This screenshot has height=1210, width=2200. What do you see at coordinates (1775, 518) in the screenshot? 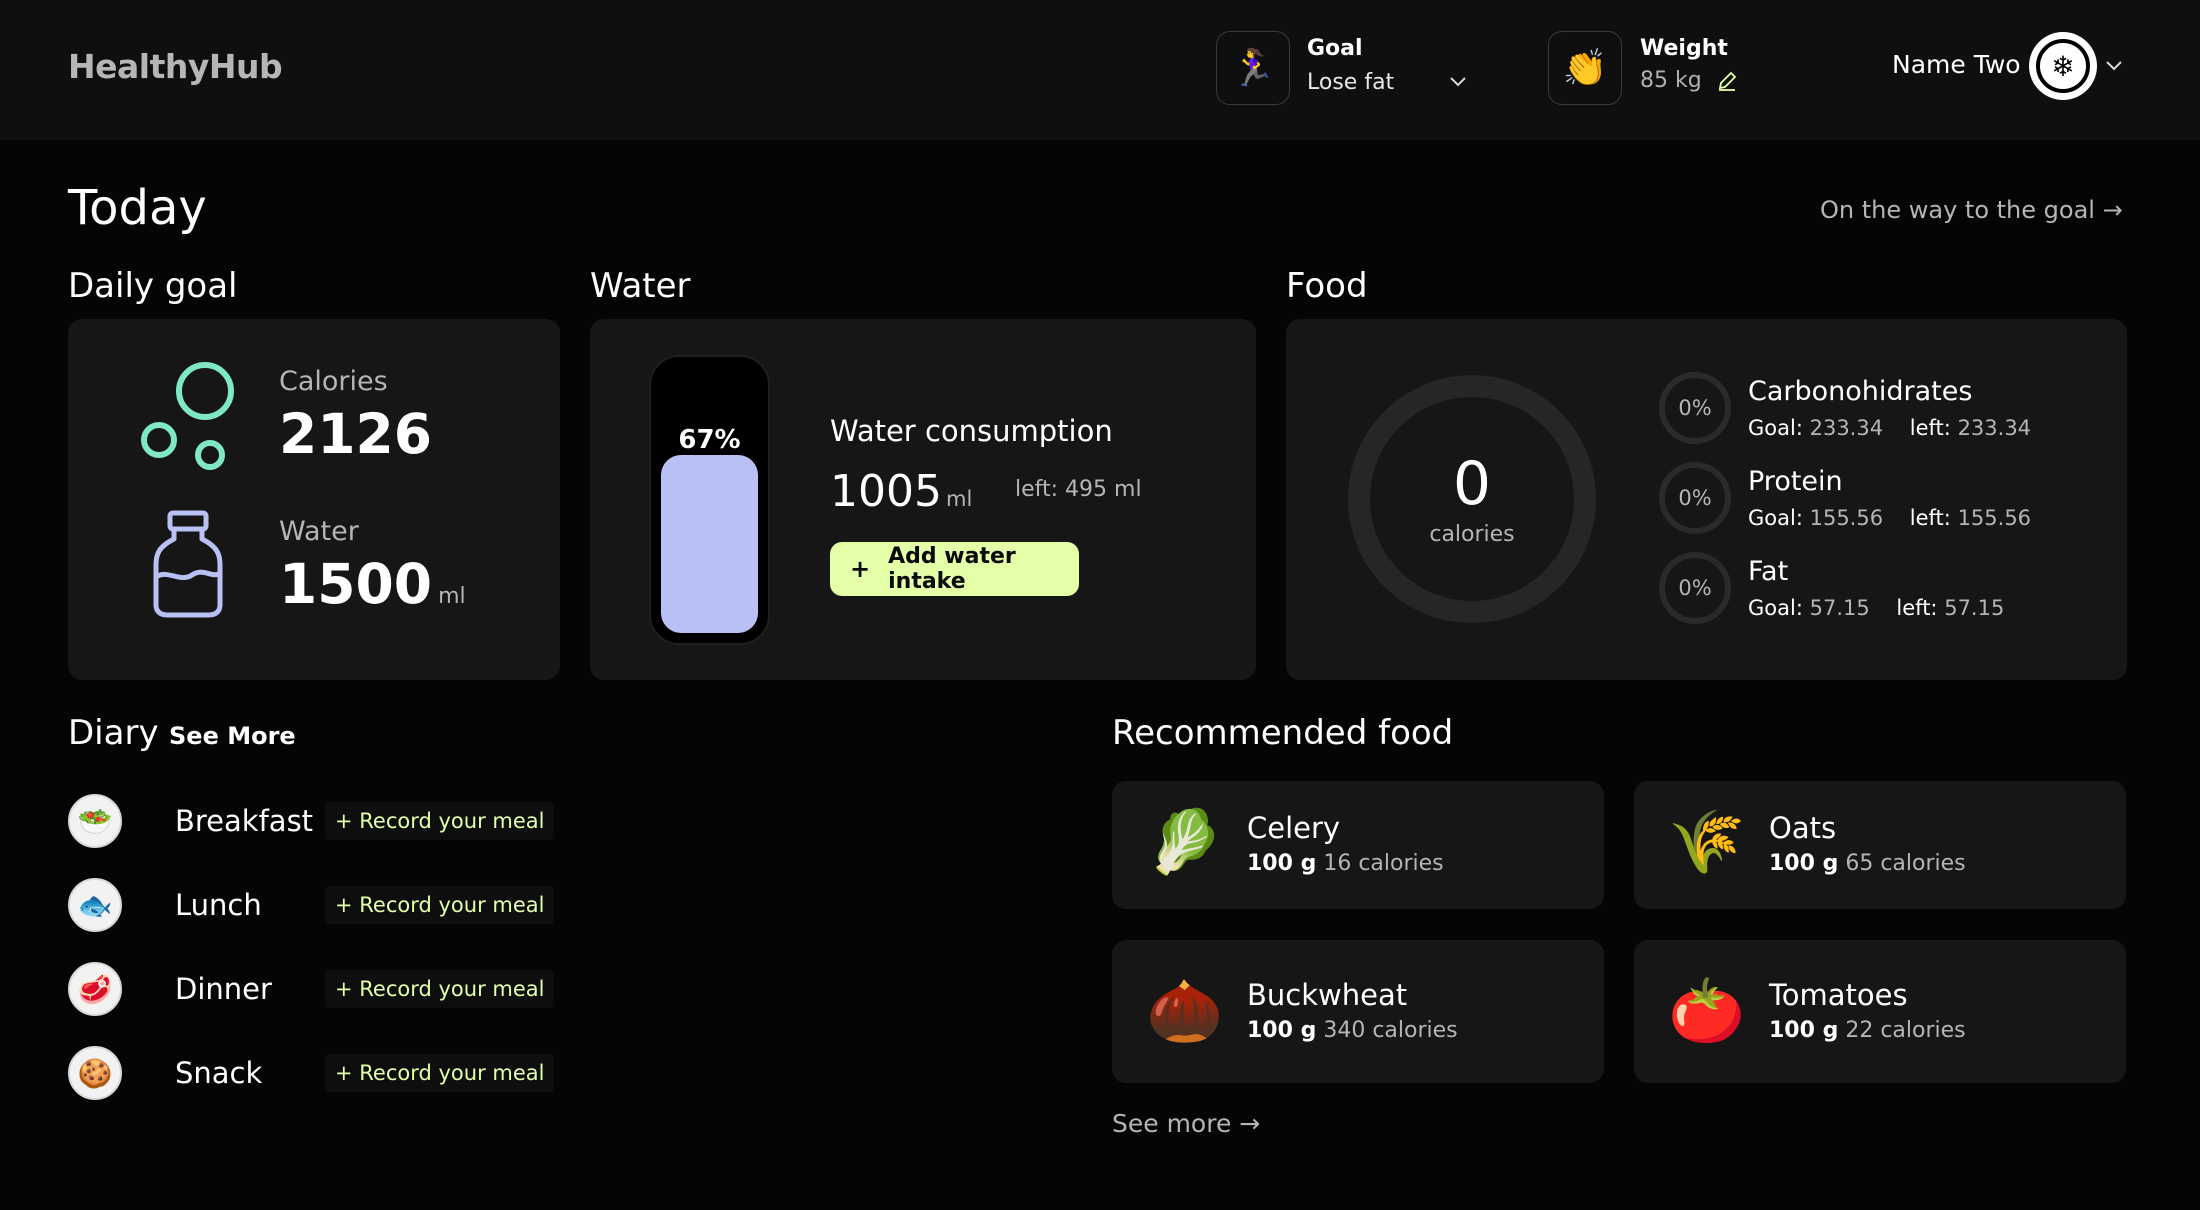
I see `protein-goal-label: Goal:` at bounding box center [1775, 518].